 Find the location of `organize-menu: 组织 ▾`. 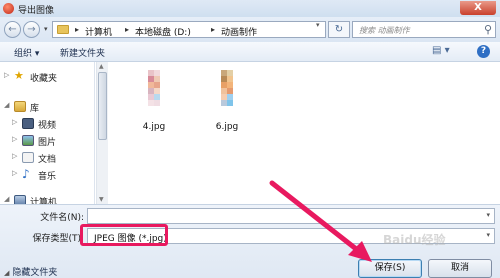

organize-menu: 组织 ▾ is located at coordinates (26, 52).